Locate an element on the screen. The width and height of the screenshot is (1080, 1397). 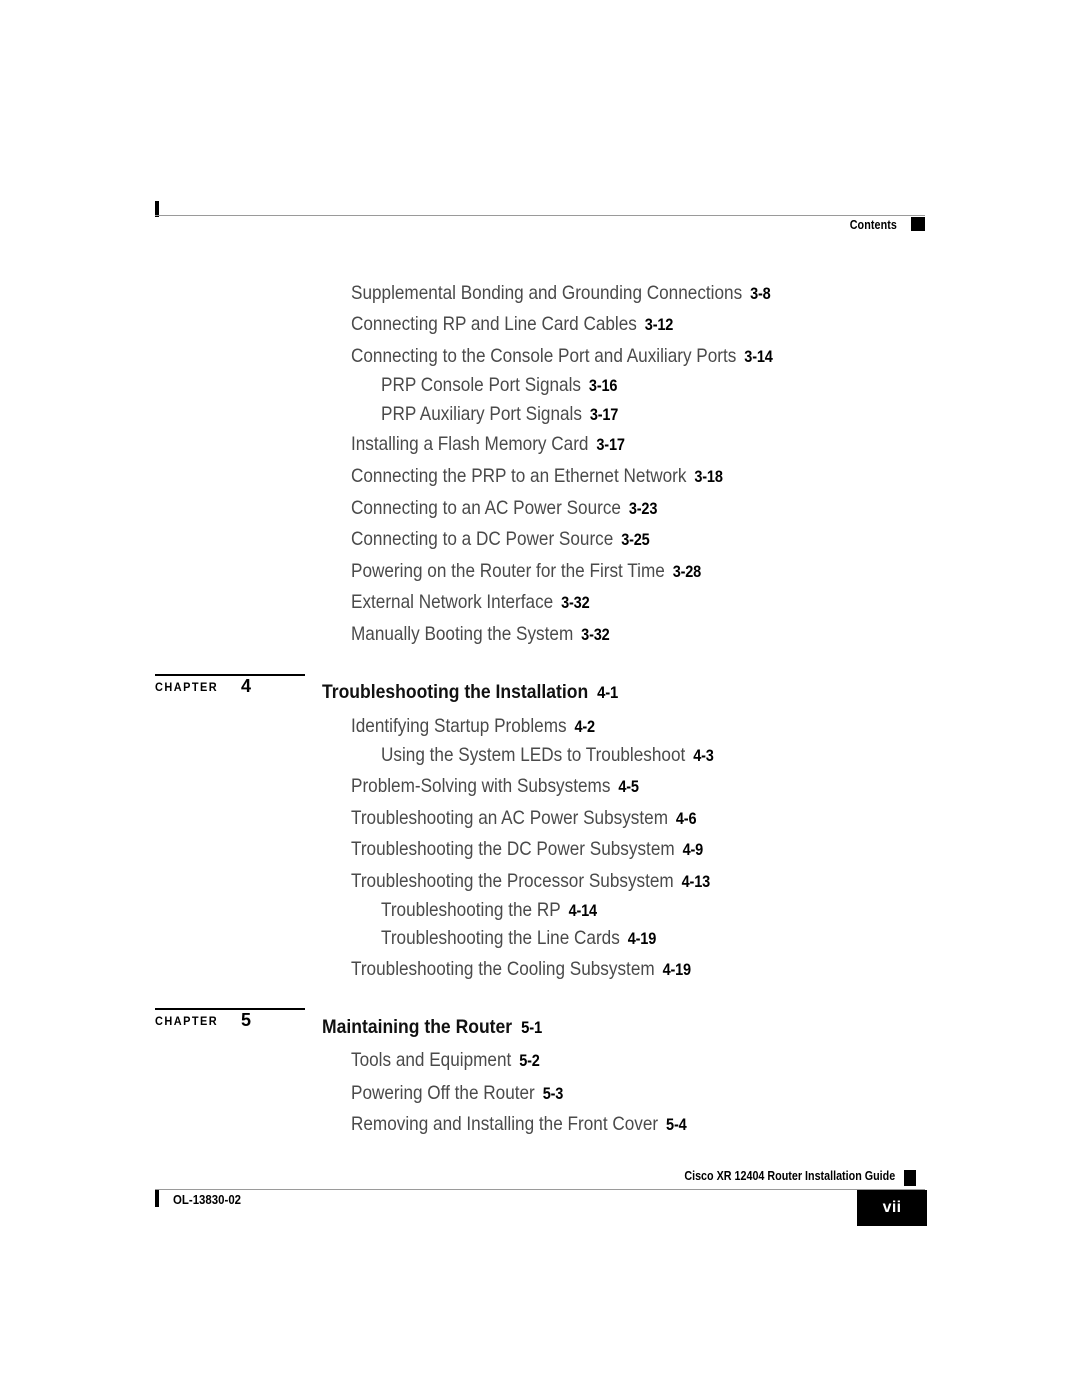
chapter-number: 5 is located at coordinates (246, 1020).